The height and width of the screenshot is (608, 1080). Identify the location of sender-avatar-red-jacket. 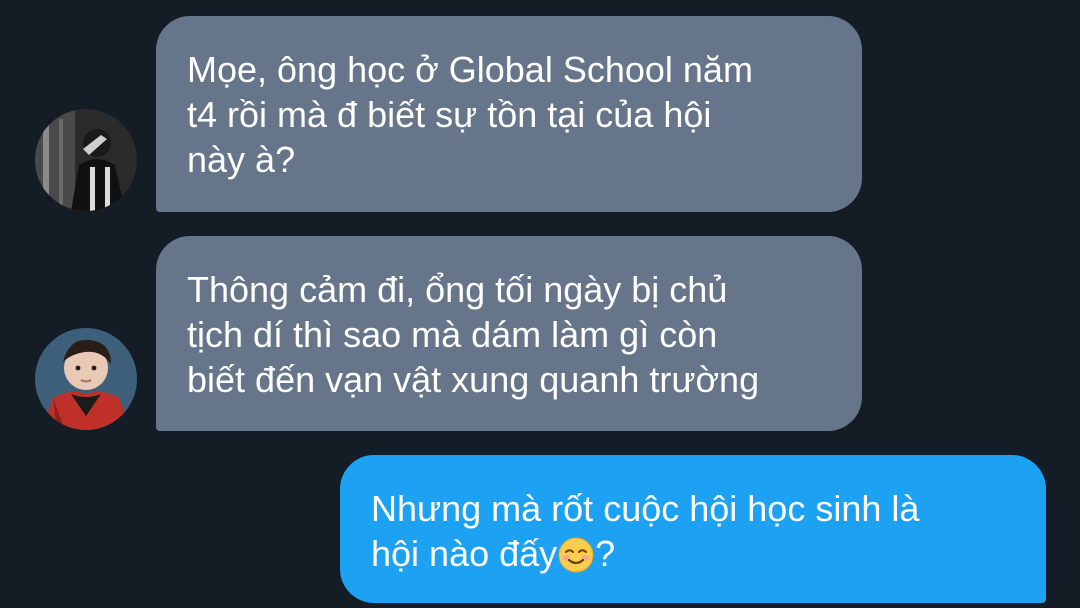
(86, 379).